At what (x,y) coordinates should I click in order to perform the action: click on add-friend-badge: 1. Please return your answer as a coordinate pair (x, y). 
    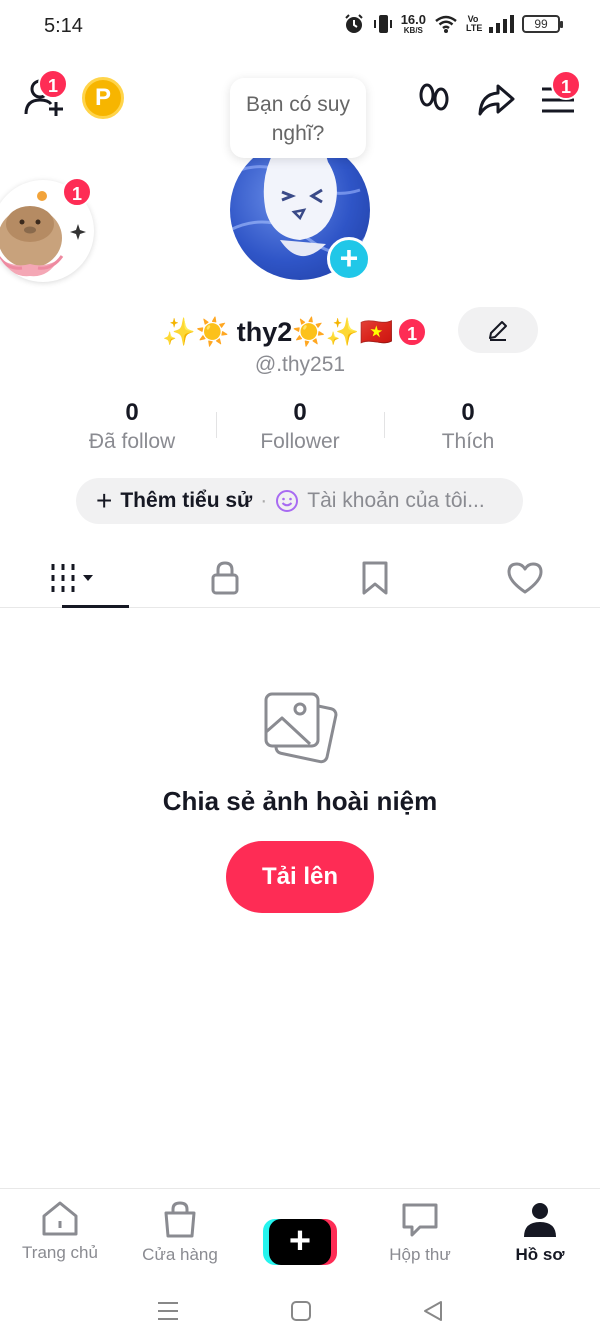
    Looking at the image, I should click on (53, 84).